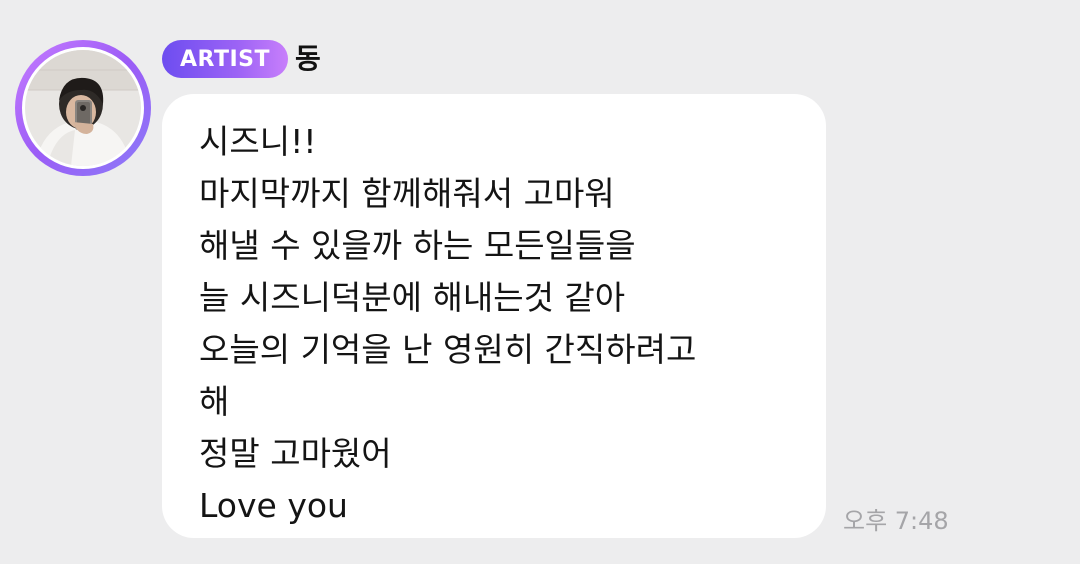  I want to click on message-line: 시즈니!!, so click(258, 141).